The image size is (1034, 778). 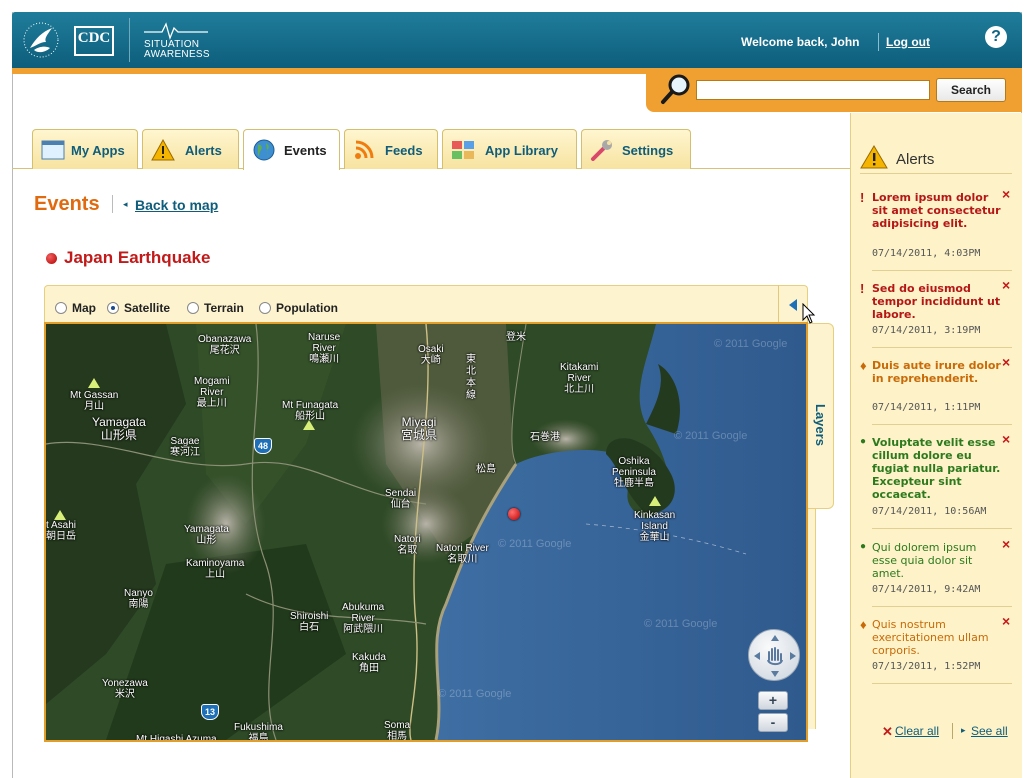 What do you see at coordinates (112, 204) in the screenshot?
I see `title-divider` at bounding box center [112, 204].